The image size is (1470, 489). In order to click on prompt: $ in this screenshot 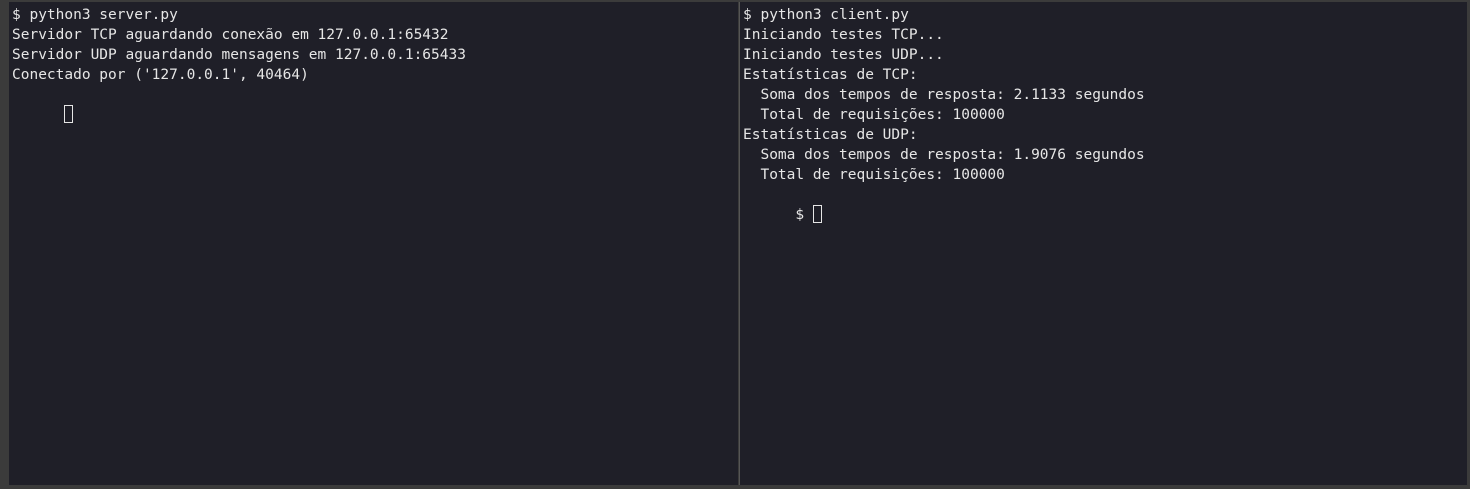, I will do `click(804, 215)`.